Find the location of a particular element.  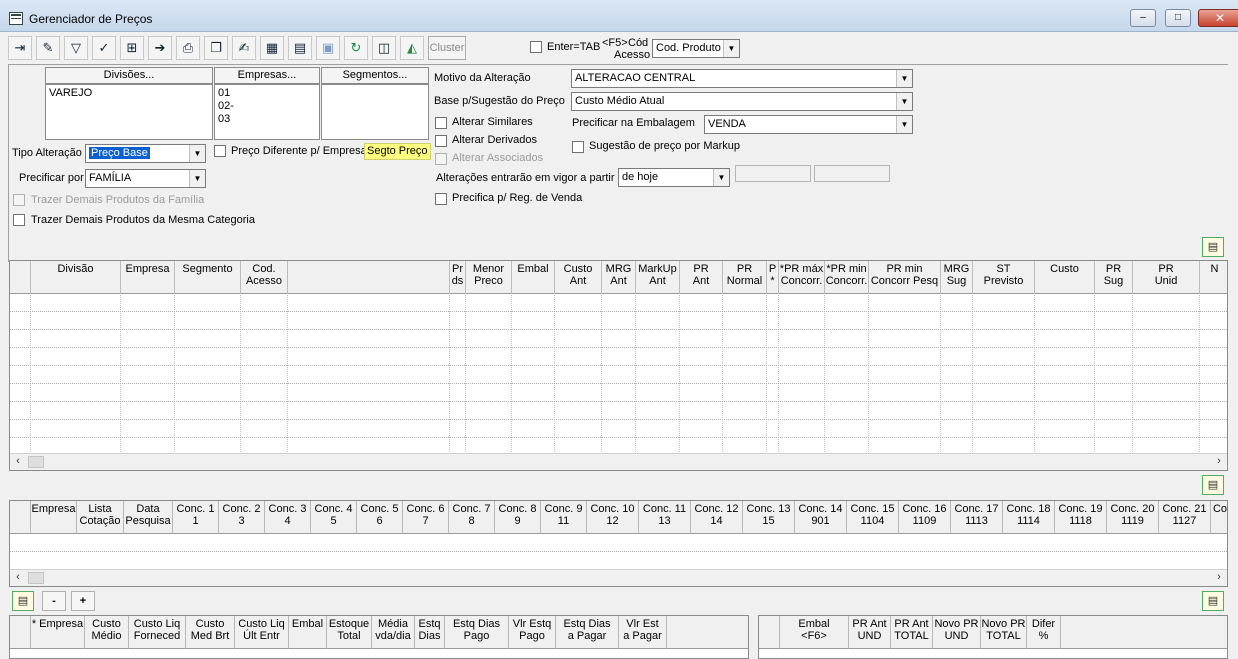

column-header: *PR min Concorr. is located at coordinates (847, 277).